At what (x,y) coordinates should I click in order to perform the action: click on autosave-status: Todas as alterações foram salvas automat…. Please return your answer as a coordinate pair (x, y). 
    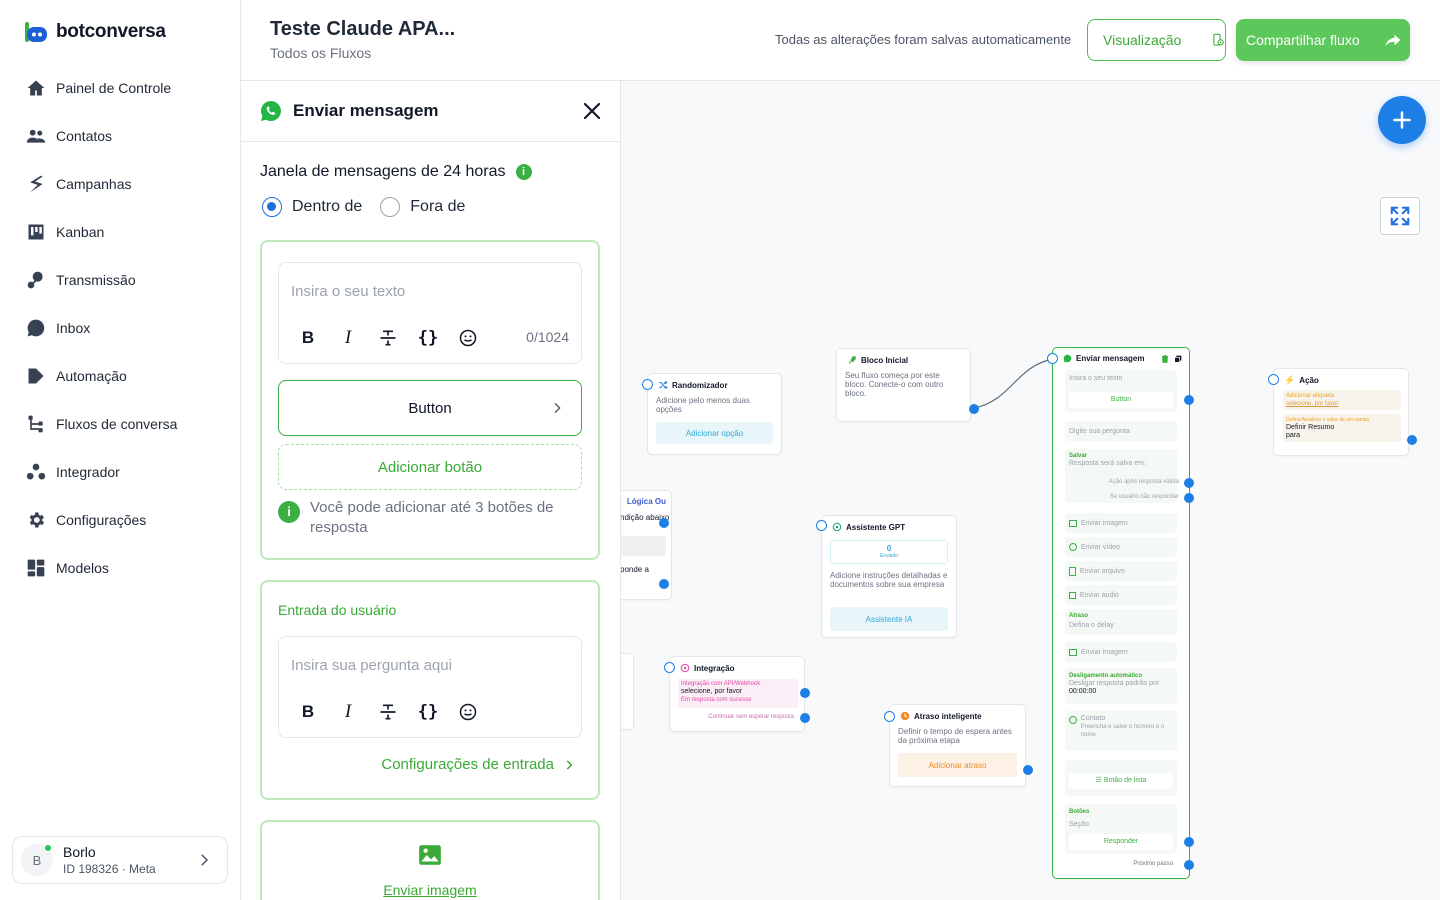
    Looking at the image, I should click on (923, 39).